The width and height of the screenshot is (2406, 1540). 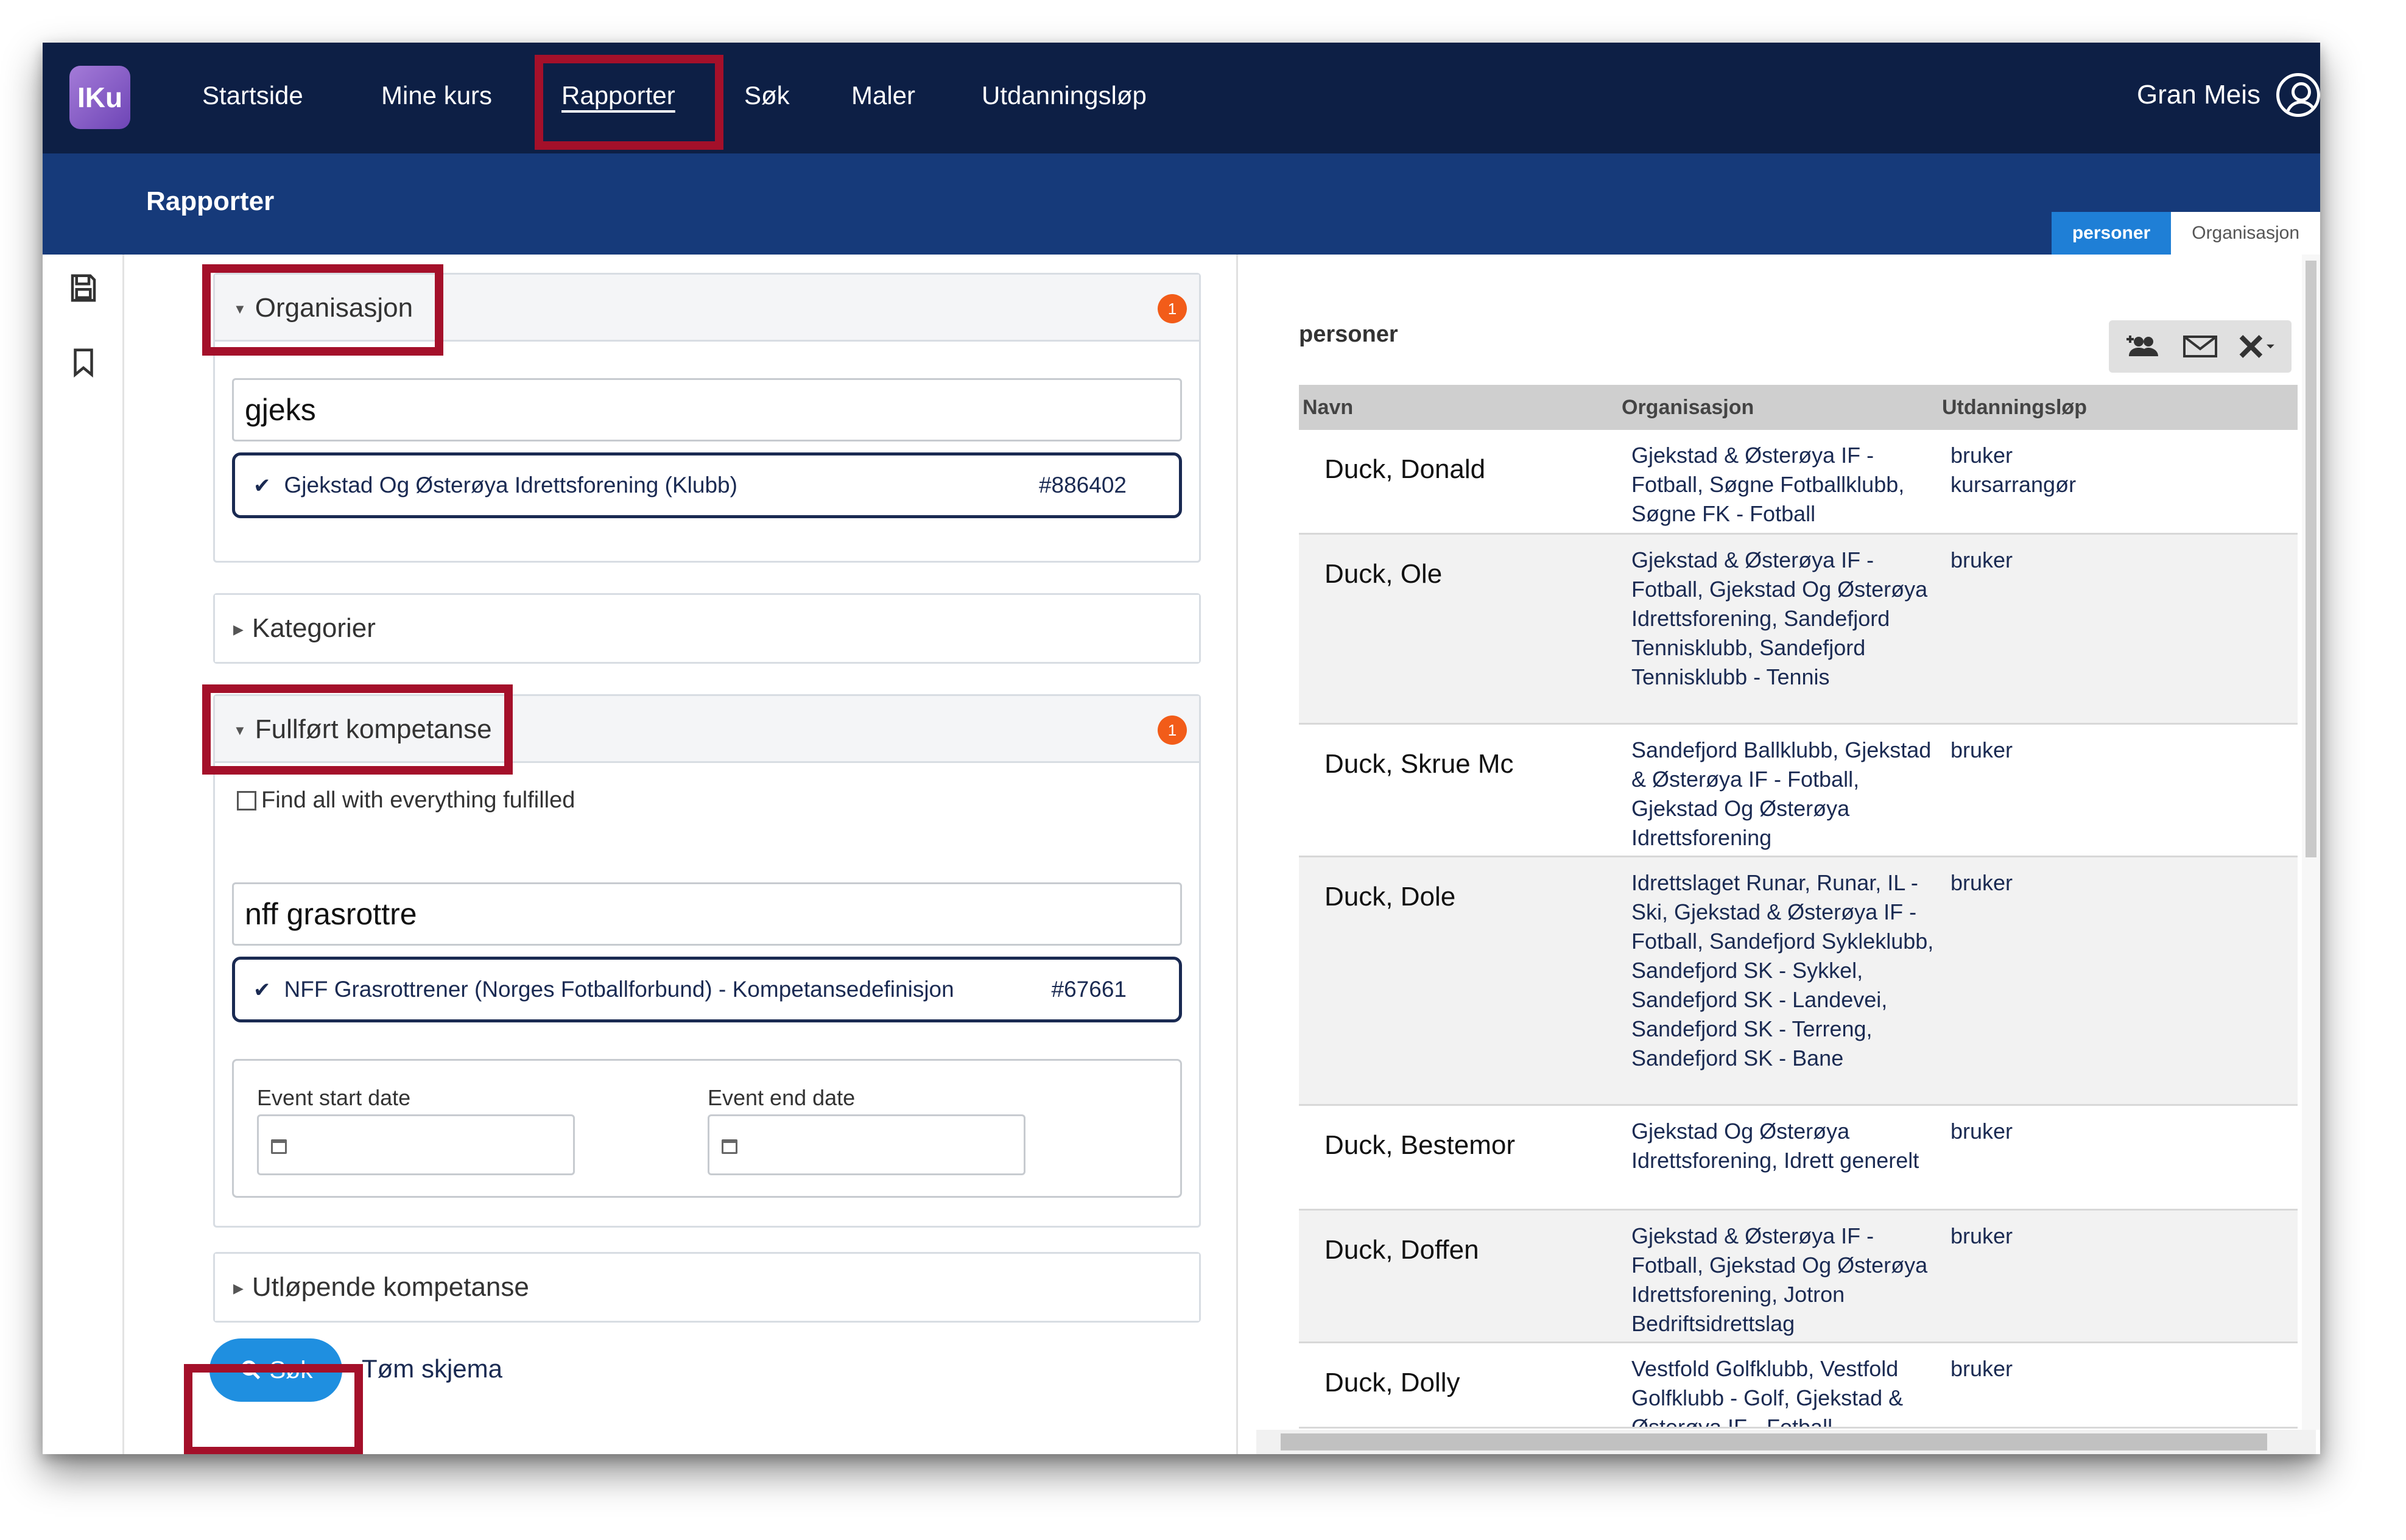 I want to click on results-horizontal-scrollbar, so click(x=1786, y=1442).